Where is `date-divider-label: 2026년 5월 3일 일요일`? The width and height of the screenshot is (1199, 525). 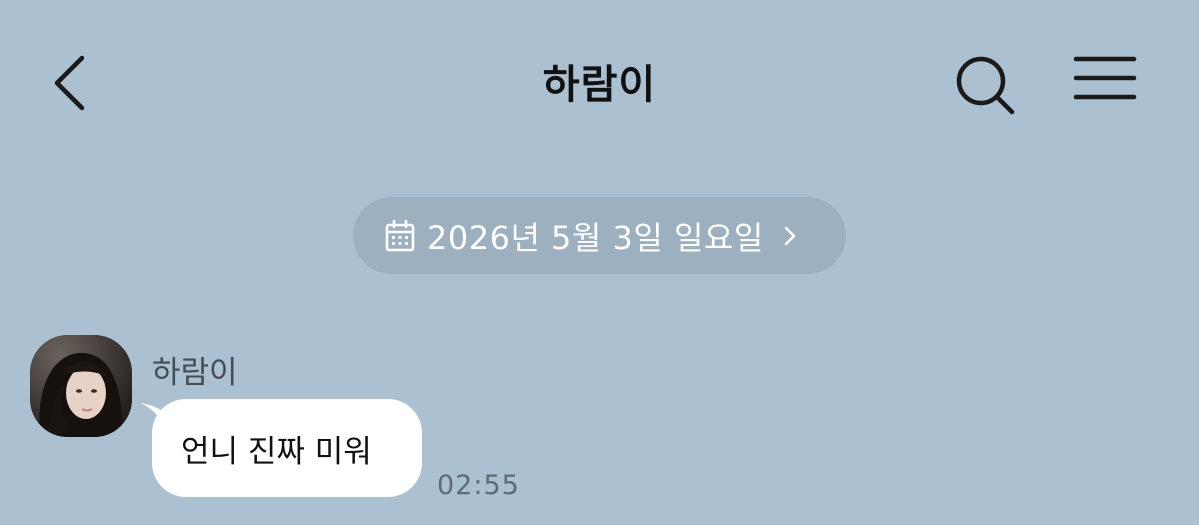
date-divider-label: 2026년 5월 3일 일요일 is located at coordinates (595, 237).